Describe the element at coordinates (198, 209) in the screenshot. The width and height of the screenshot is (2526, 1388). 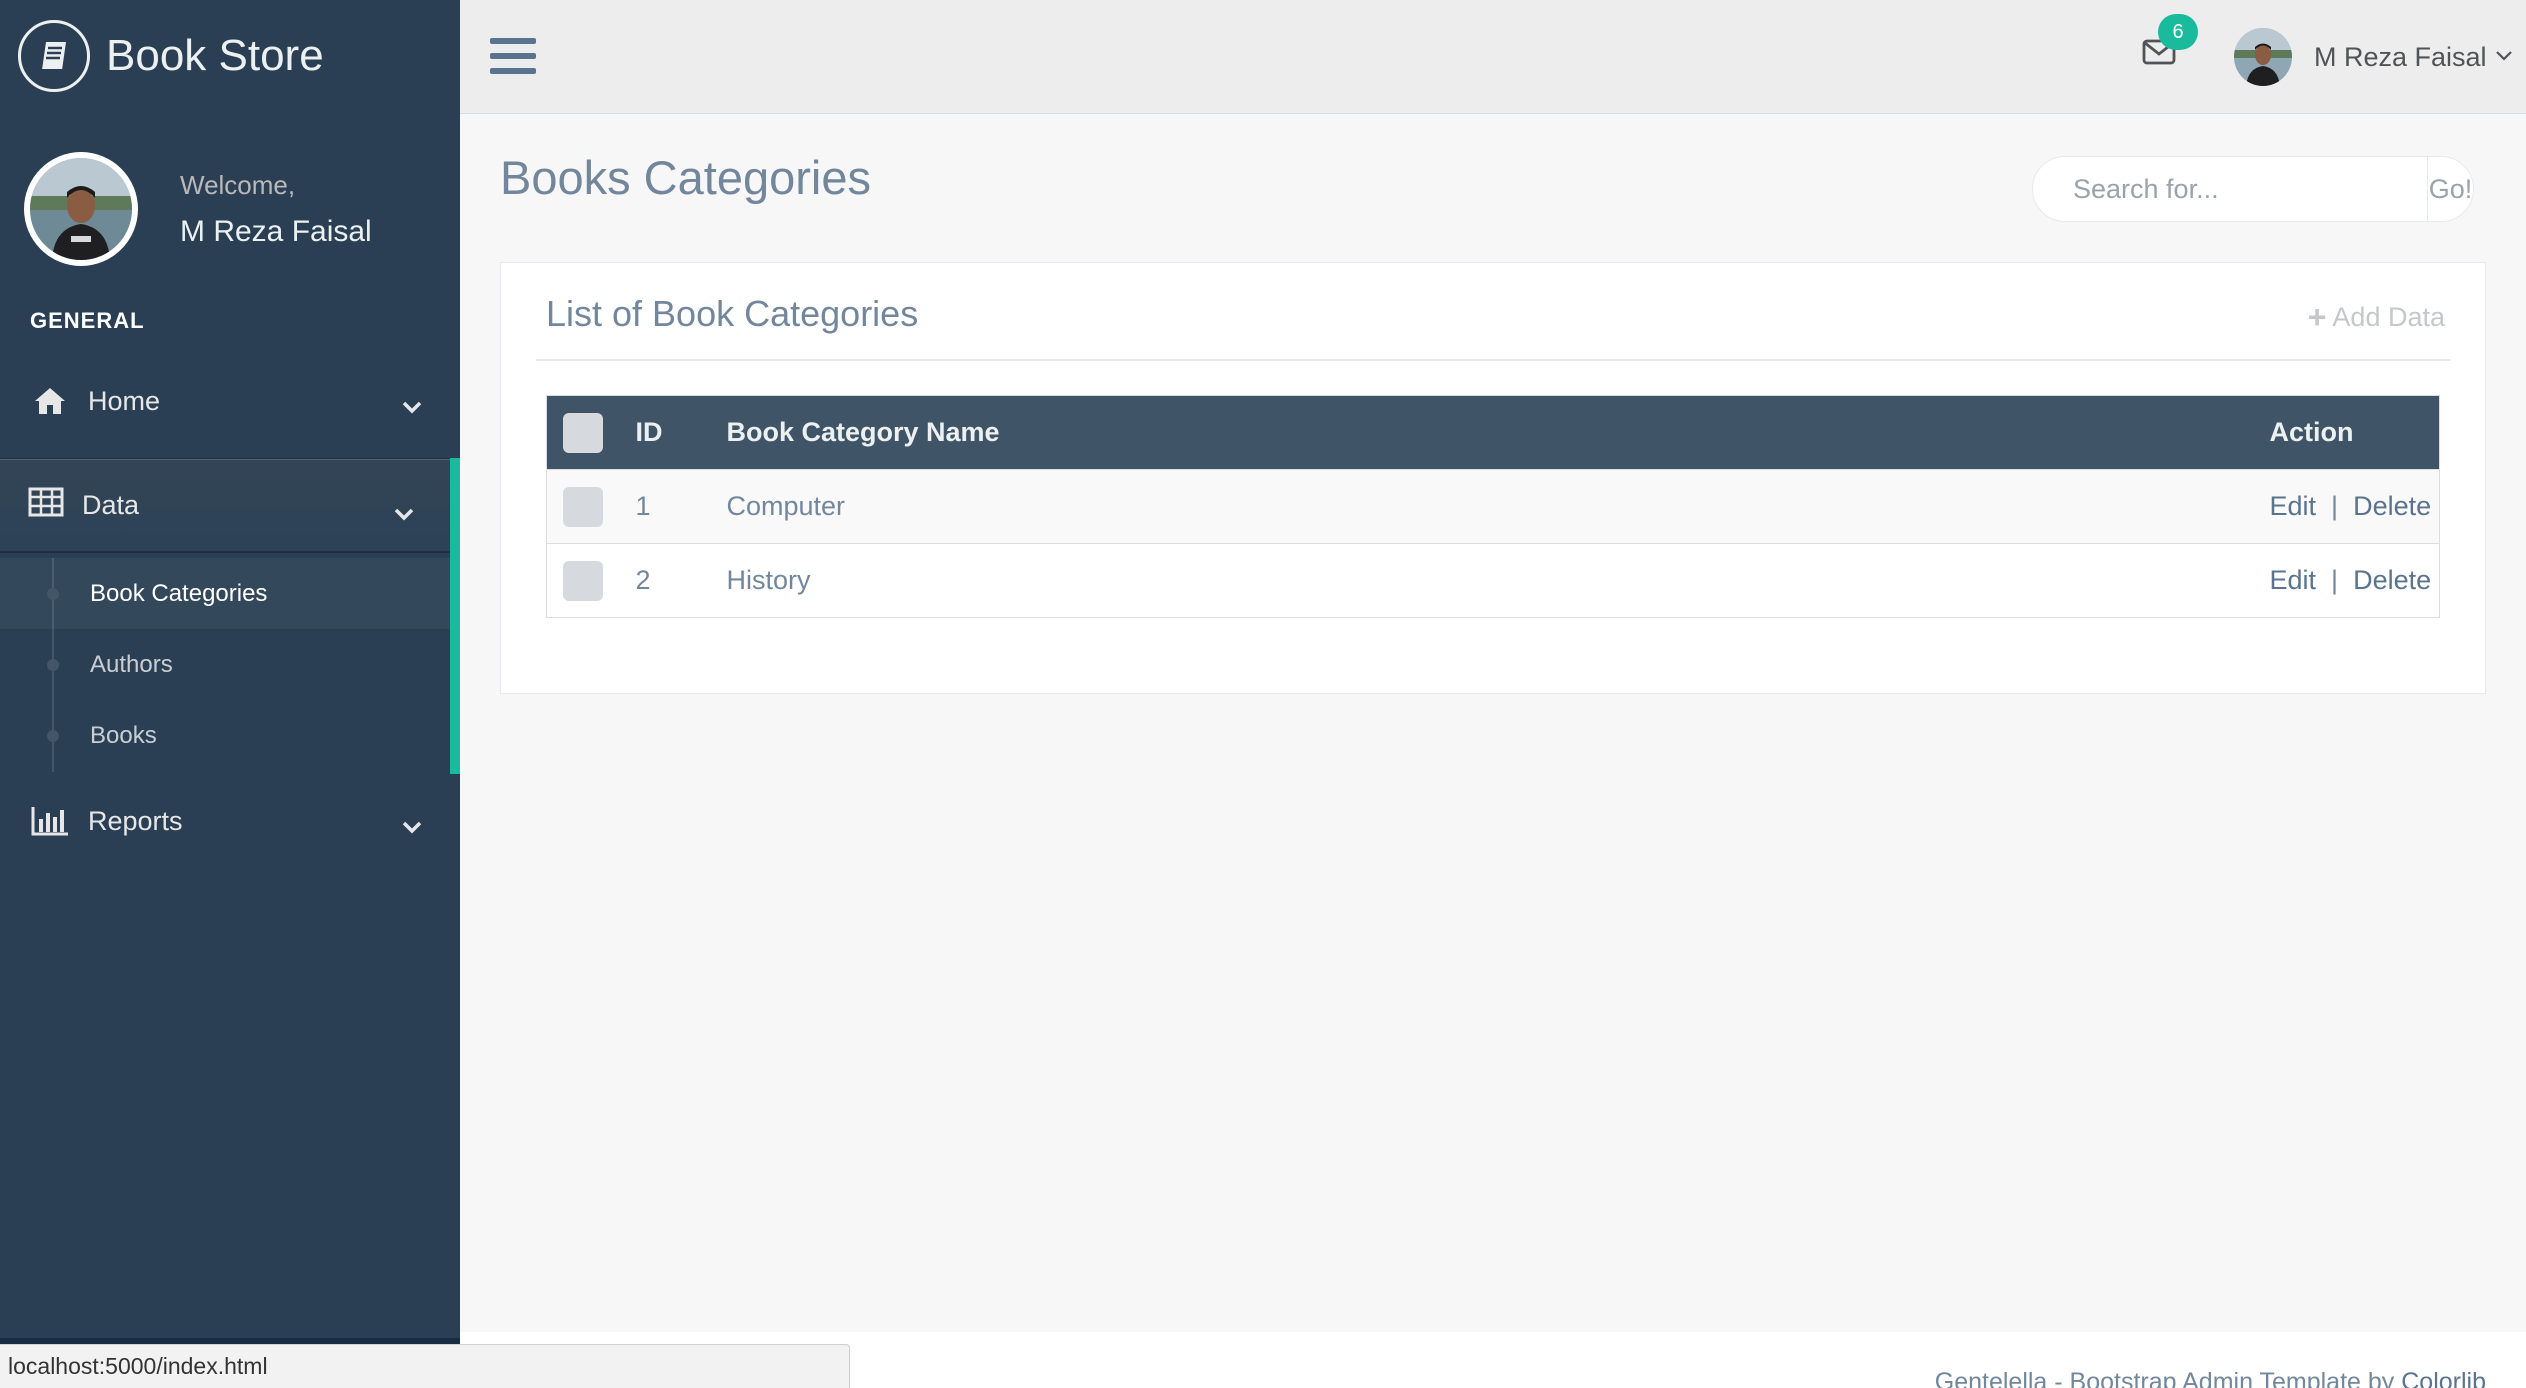
I see `profile: Welcome, M Reza Faisal` at that location.